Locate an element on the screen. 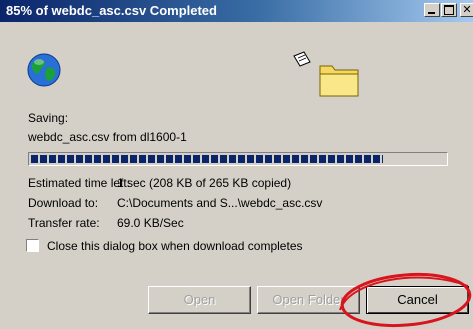  download-progress-bar is located at coordinates (238, 159).